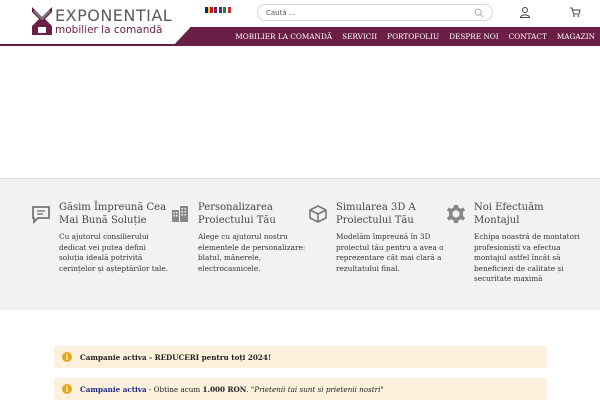 Image resolution: width=600 pixels, height=400 pixels. I want to click on flag-it-icon, so click(227, 10).